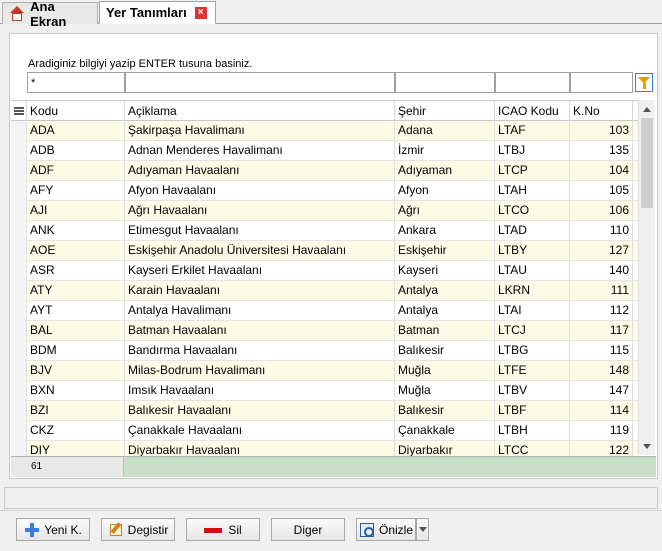  I want to click on header-kno: K.No, so click(601, 111).